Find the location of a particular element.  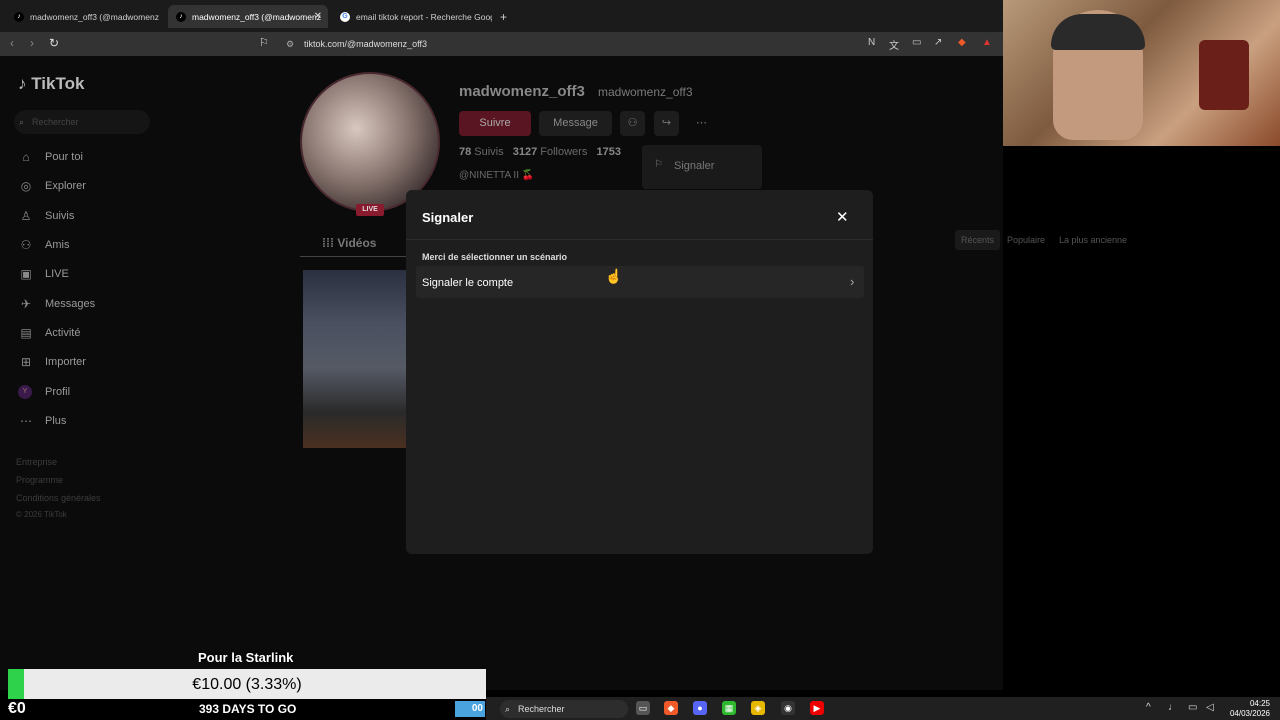

bookmark-icon: ⚐ is located at coordinates (264, 42).